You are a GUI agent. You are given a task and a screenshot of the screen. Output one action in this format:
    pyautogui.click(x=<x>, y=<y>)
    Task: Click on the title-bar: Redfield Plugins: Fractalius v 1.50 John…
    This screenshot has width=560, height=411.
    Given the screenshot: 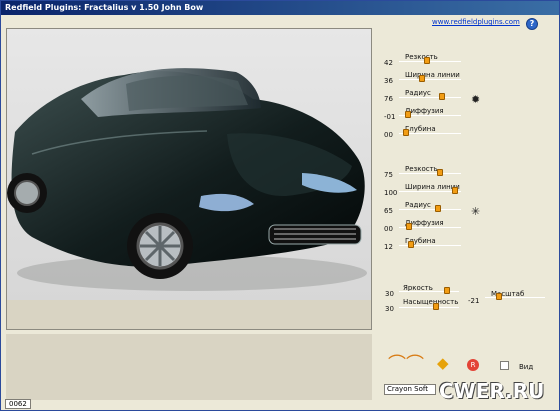 What is the action you would take?
    pyautogui.click(x=280, y=8)
    